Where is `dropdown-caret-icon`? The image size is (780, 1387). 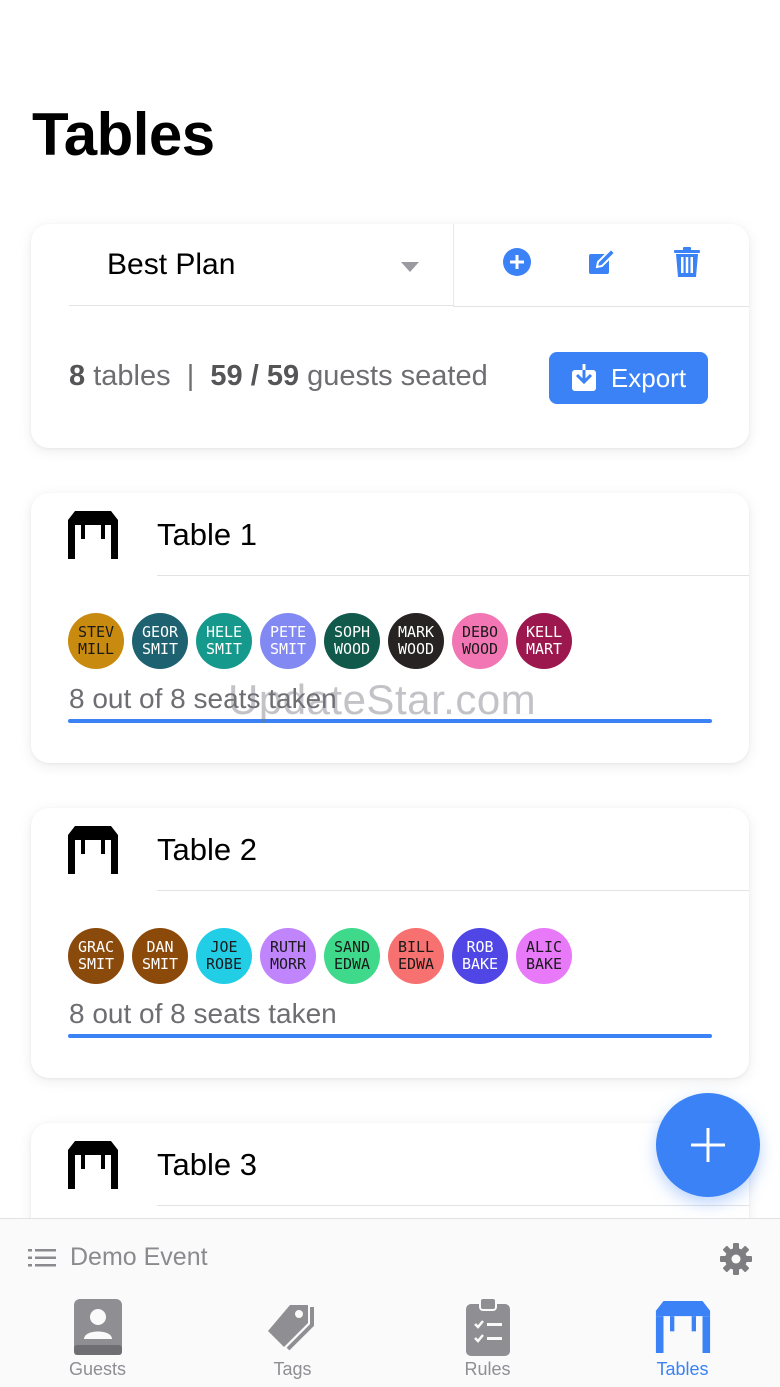 dropdown-caret-icon is located at coordinates (410, 267).